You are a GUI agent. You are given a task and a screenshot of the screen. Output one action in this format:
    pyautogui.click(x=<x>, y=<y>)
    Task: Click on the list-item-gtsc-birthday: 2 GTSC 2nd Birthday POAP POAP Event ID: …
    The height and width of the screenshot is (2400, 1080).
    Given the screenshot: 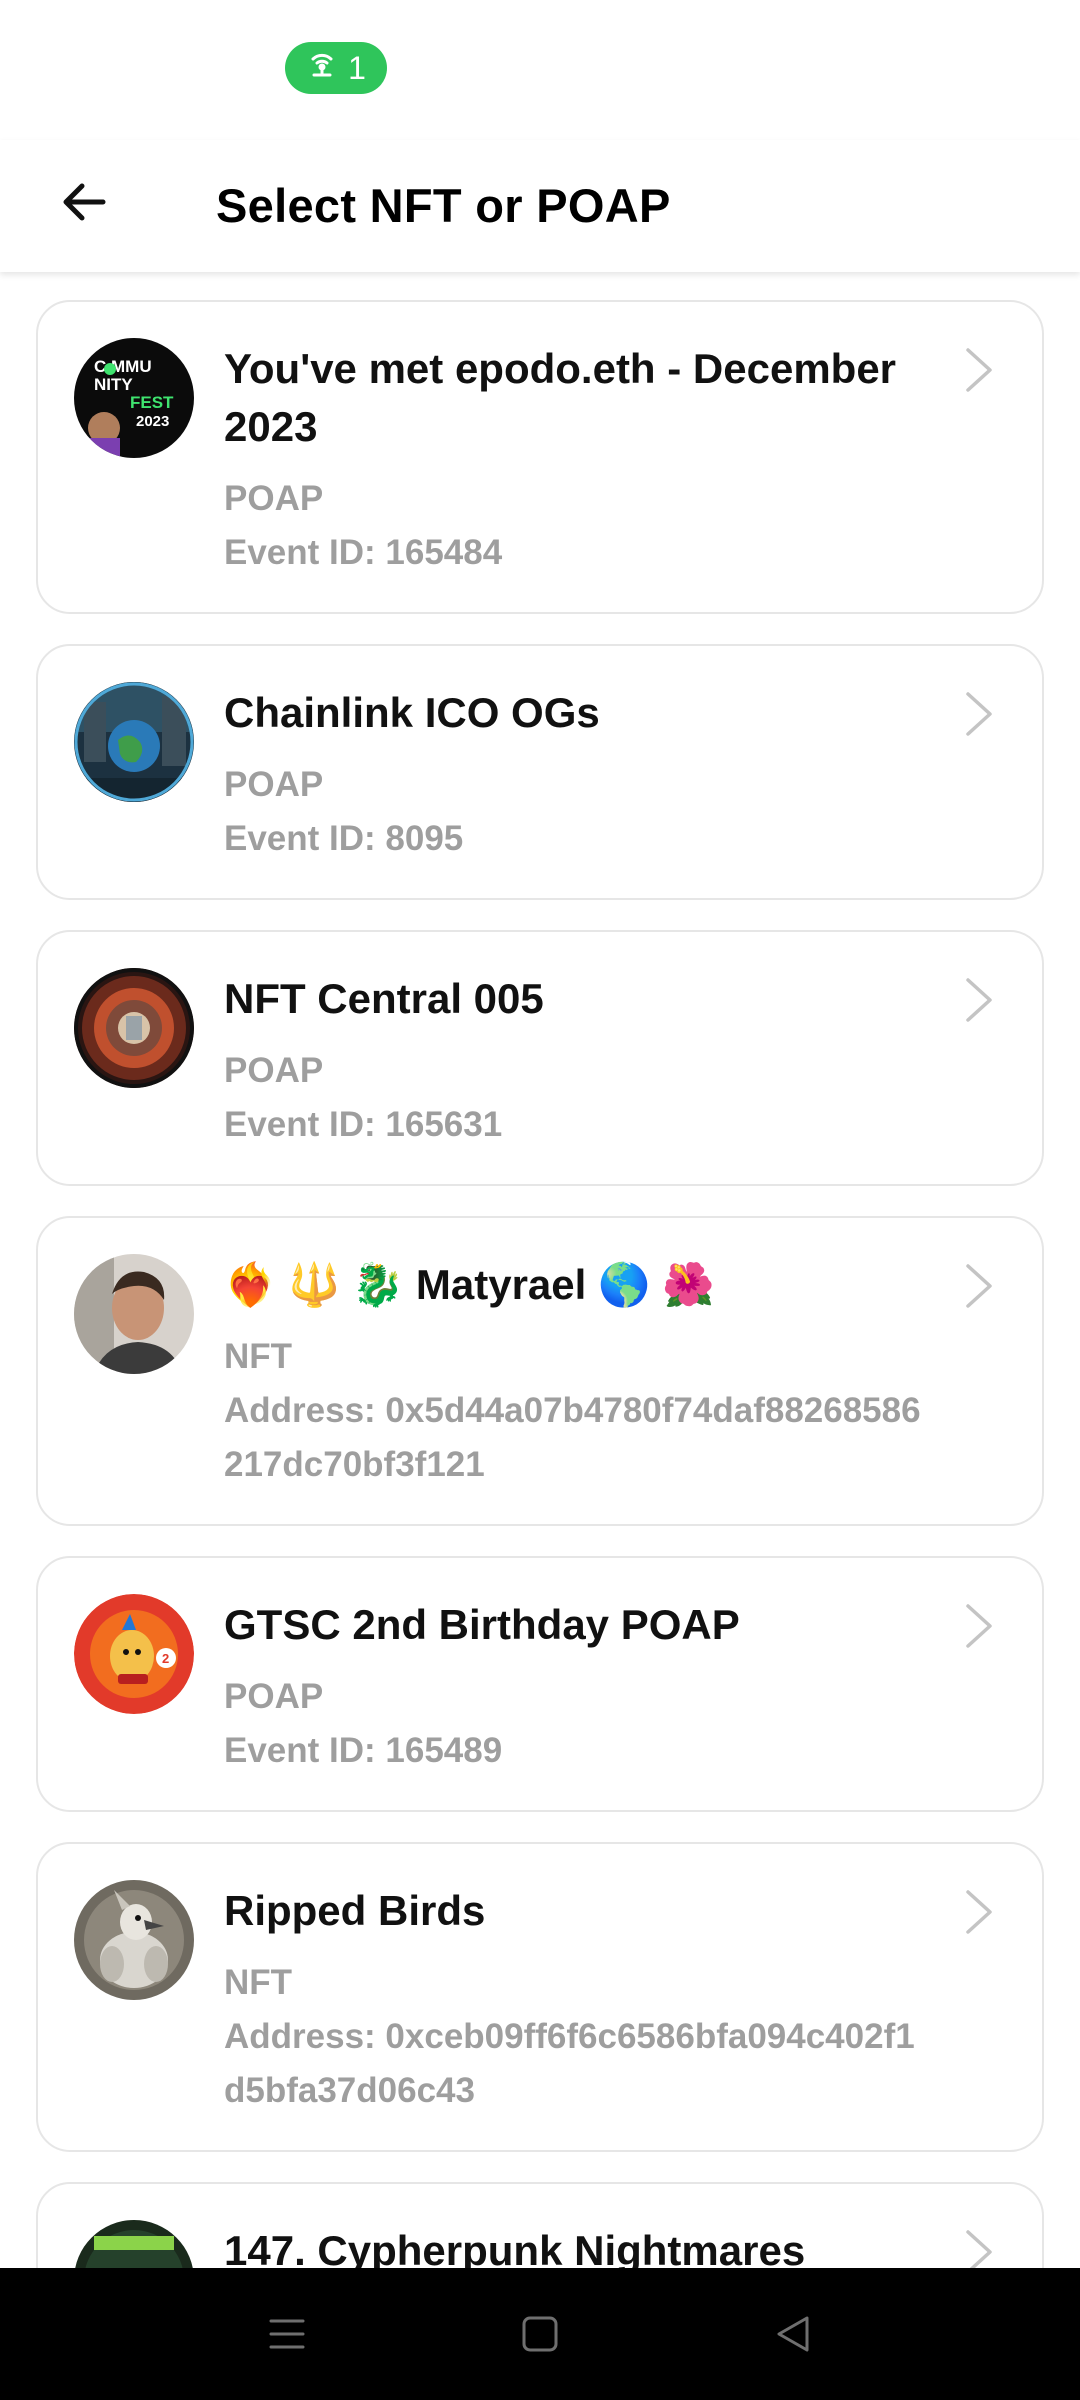 What is the action you would take?
    pyautogui.click(x=540, y=1684)
    